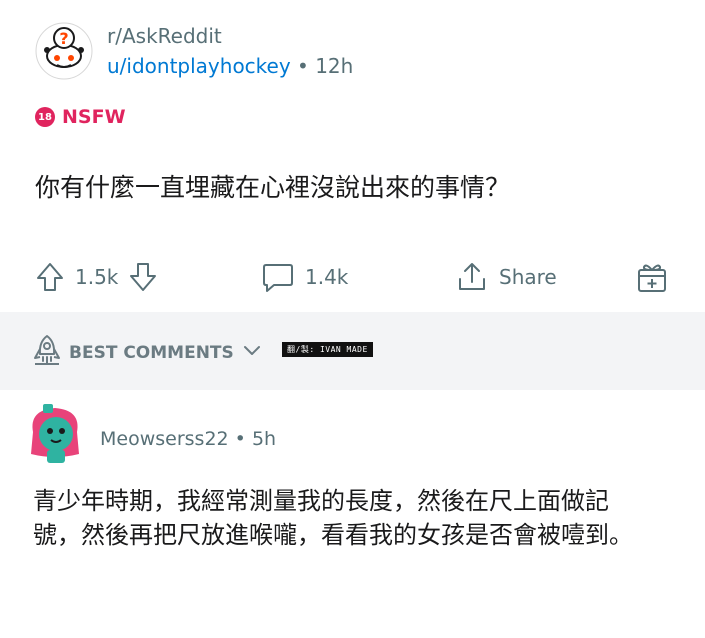 The height and width of the screenshot is (638, 705). I want to click on downvote-icon, so click(143, 277).